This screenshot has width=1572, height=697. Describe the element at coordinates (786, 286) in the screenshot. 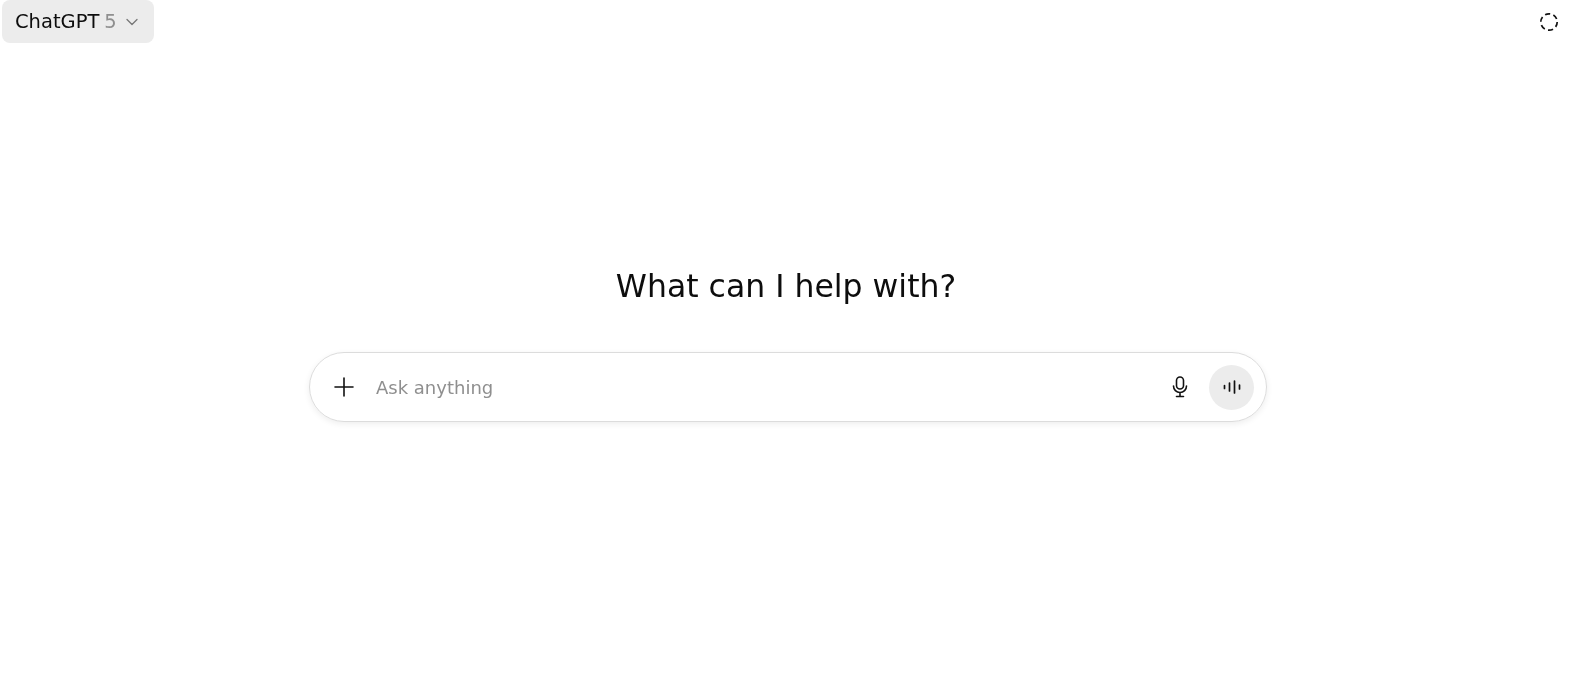

I see `welcome-heading: What can I help with?` at that location.